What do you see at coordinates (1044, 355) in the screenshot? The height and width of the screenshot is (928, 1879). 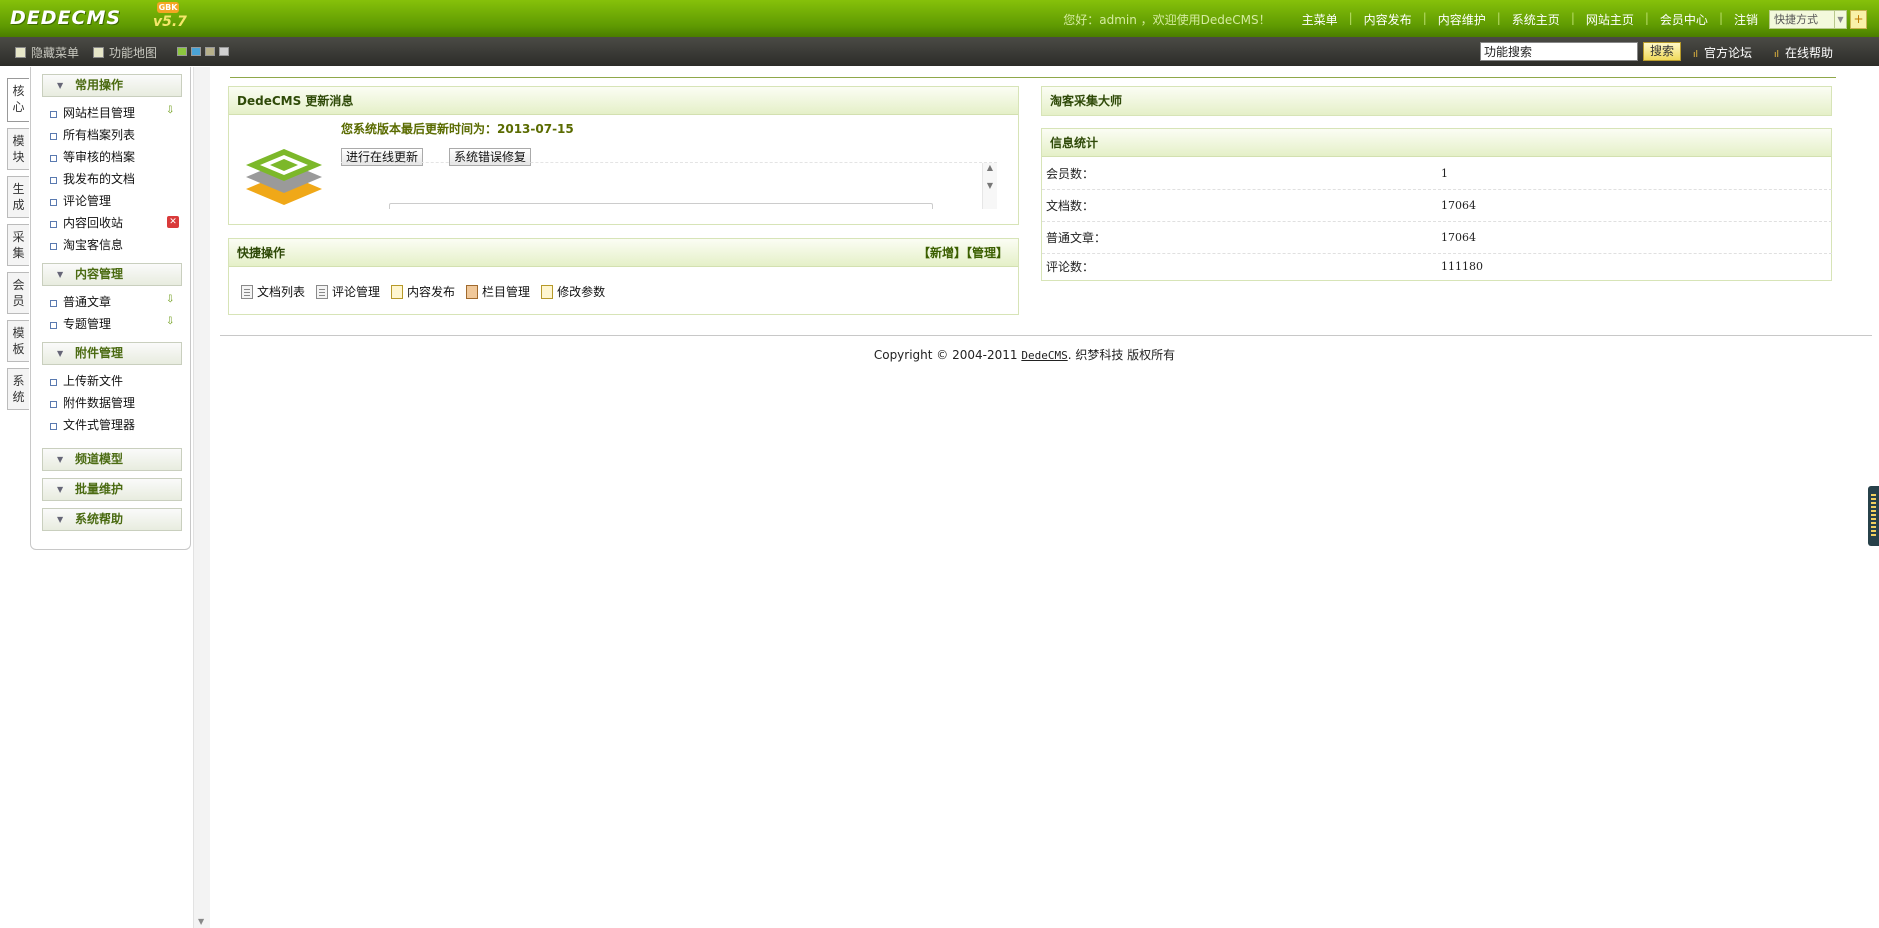 I see `dedecms-link: DedeCMS` at bounding box center [1044, 355].